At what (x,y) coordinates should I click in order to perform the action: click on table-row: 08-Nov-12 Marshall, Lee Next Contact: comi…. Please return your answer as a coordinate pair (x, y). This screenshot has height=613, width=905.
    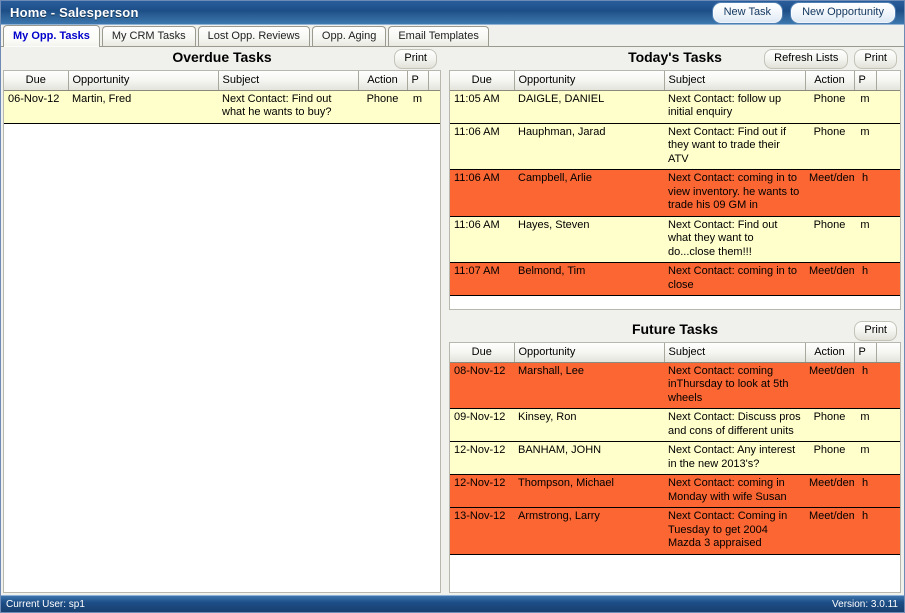
    Looking at the image, I should click on (675, 385).